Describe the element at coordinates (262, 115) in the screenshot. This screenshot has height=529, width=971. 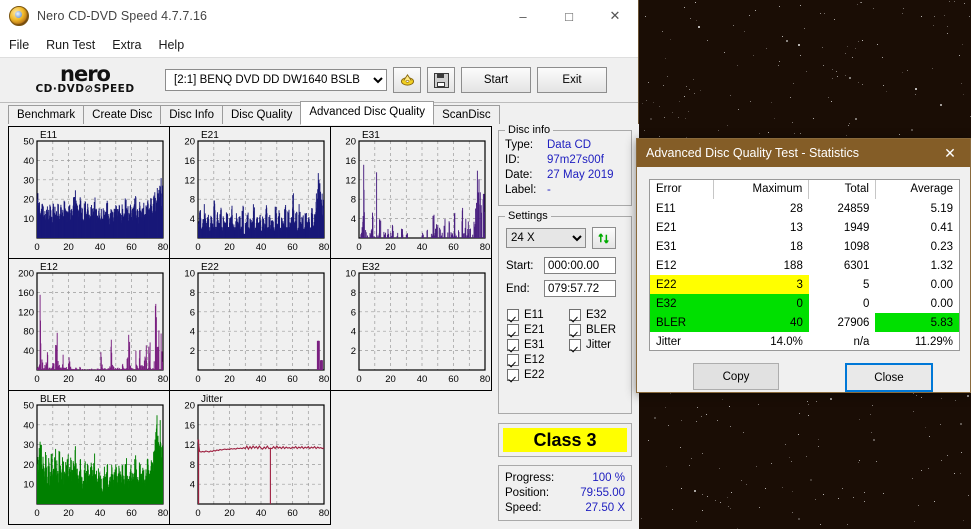
I see `tab-disc-quality: Disc Quality` at that location.